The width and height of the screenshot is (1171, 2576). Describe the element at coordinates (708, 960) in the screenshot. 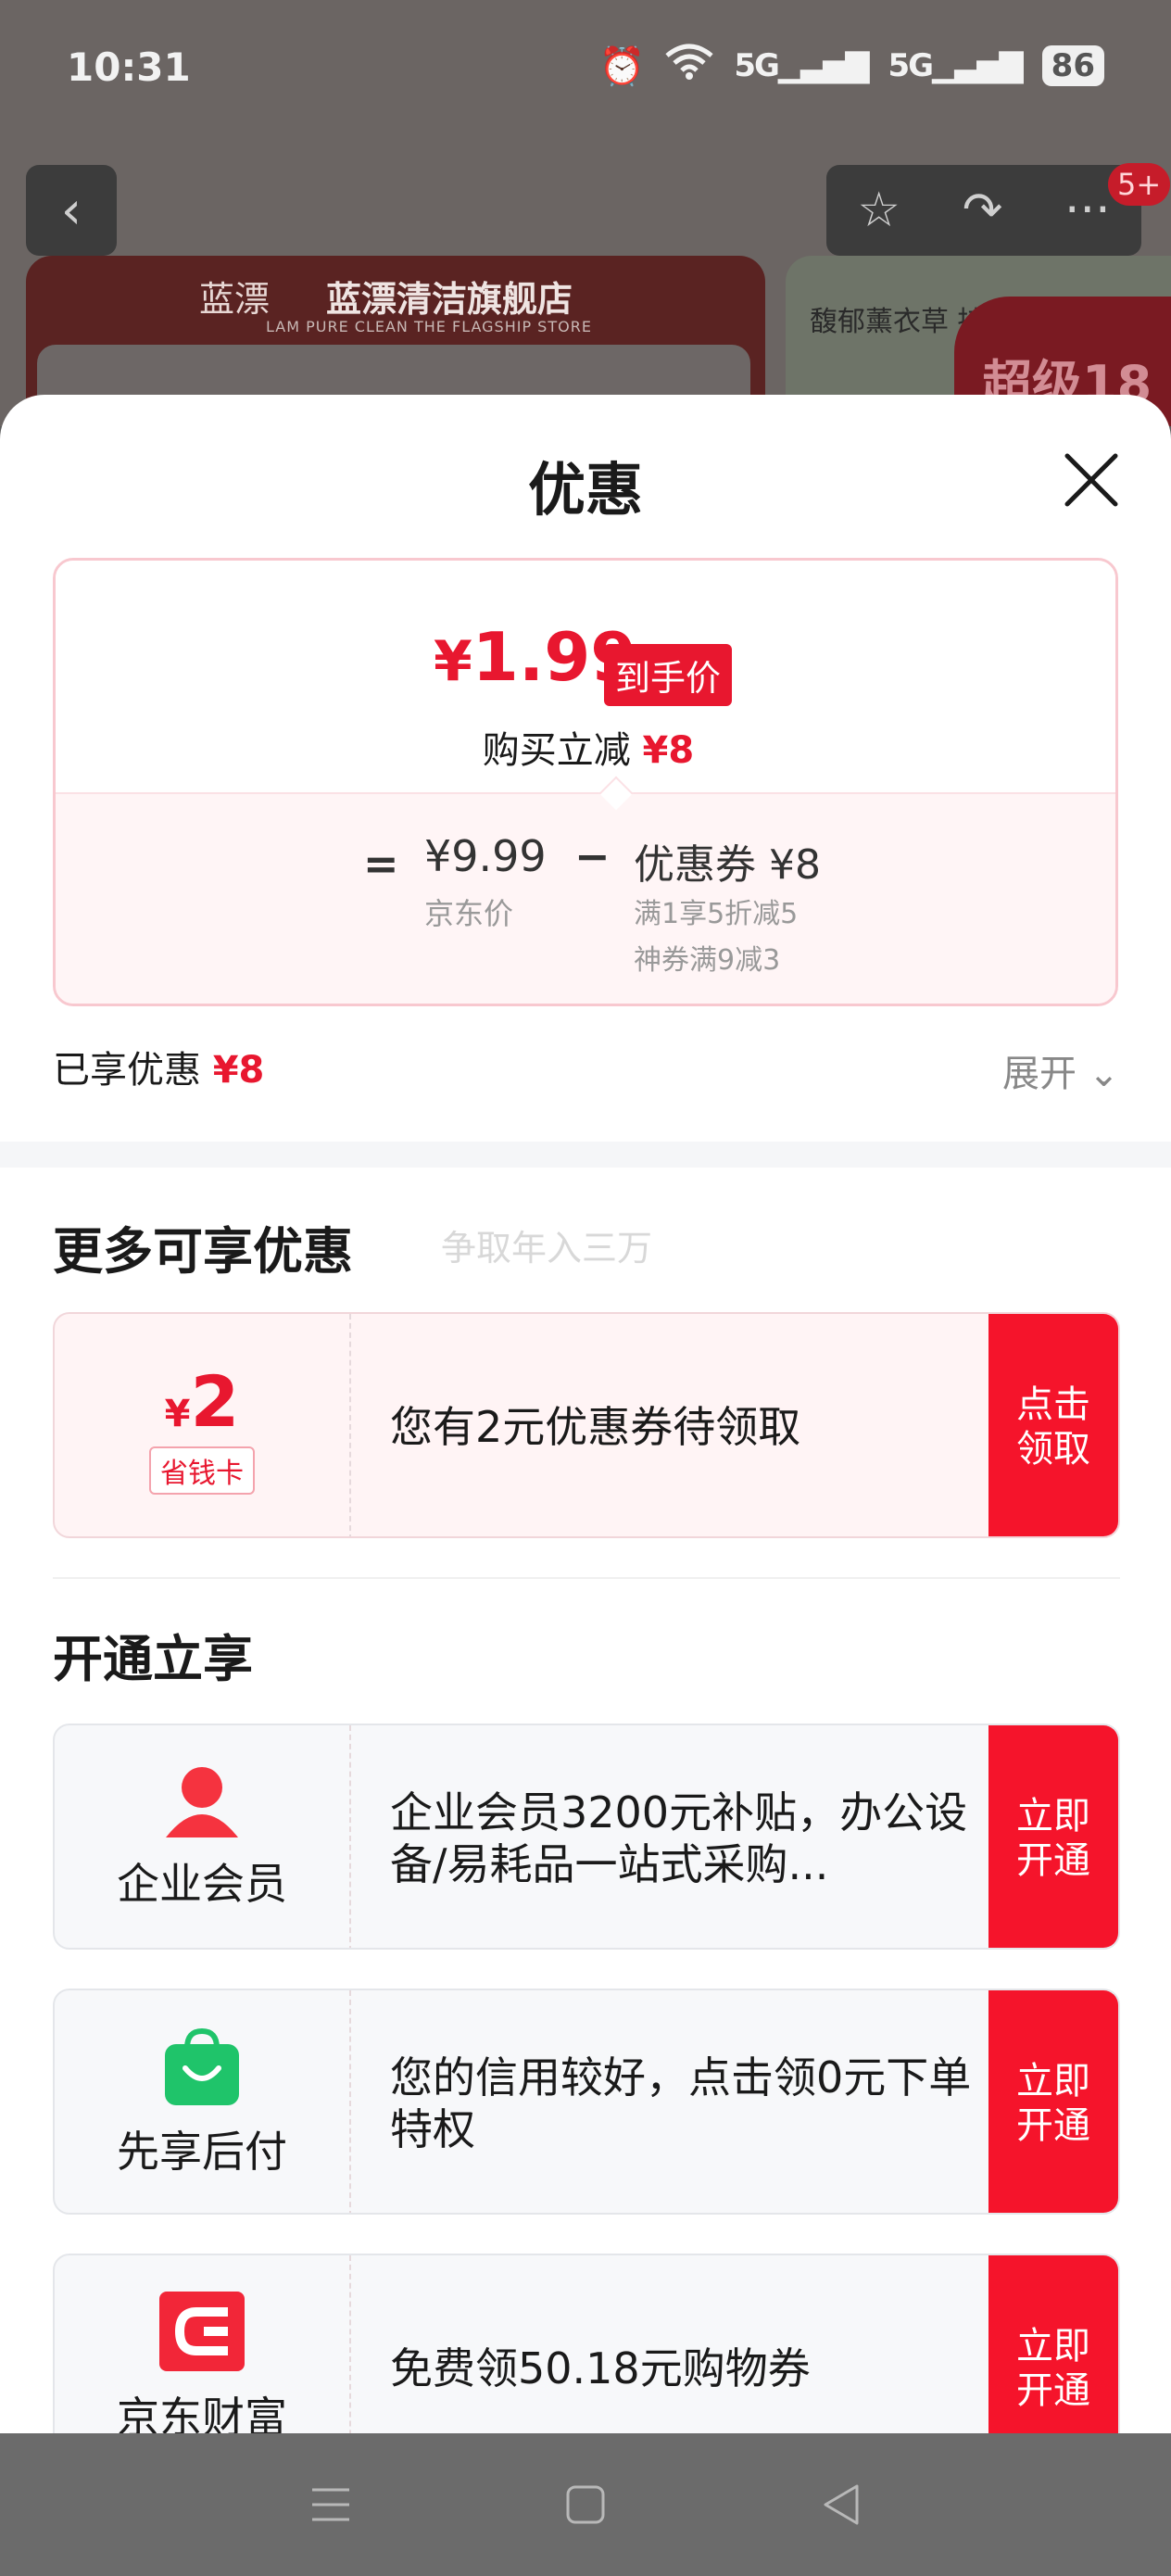

I see `coupon-rule: 神券满9减3` at that location.